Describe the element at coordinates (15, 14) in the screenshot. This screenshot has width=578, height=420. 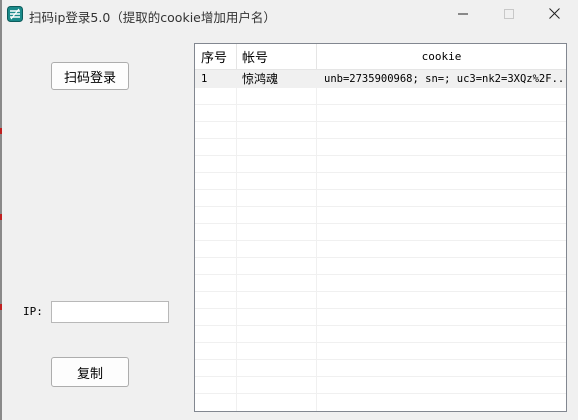
I see `app-logo-icon` at that location.